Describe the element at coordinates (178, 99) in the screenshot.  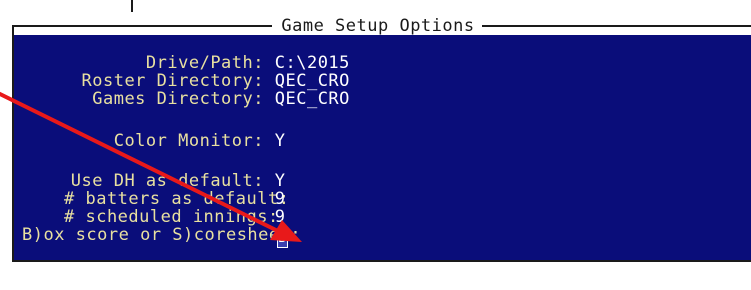
I see `field-label: Games Directory:` at that location.